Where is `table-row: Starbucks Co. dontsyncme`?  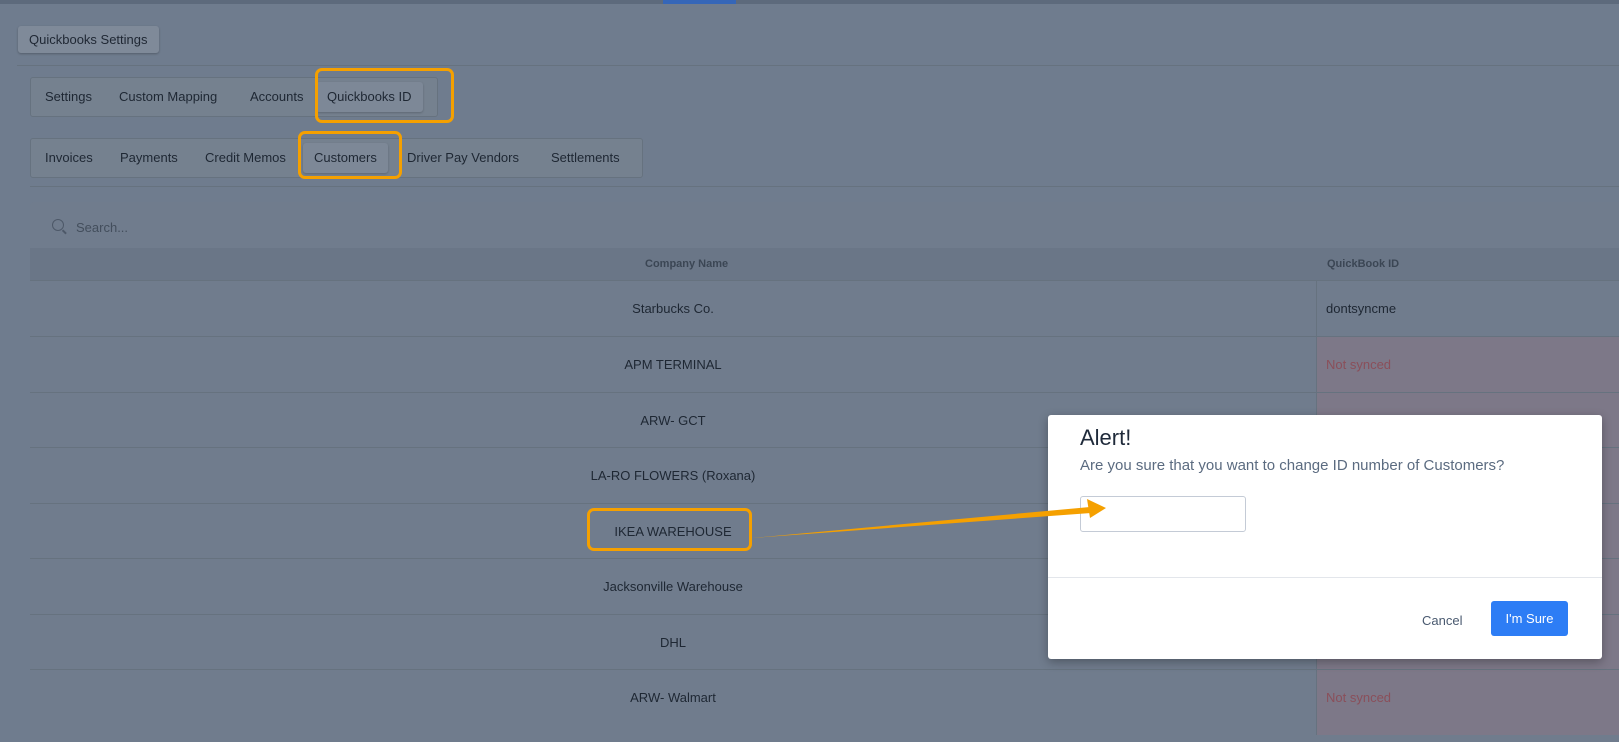
table-row: Starbucks Co. dontsyncme is located at coordinates (824, 308).